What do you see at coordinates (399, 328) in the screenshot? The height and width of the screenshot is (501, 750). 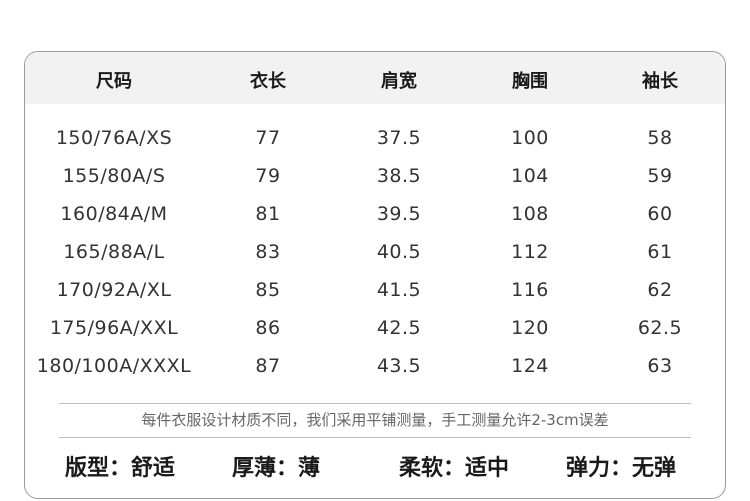 I see `cell-shoulder: 42.5` at bounding box center [399, 328].